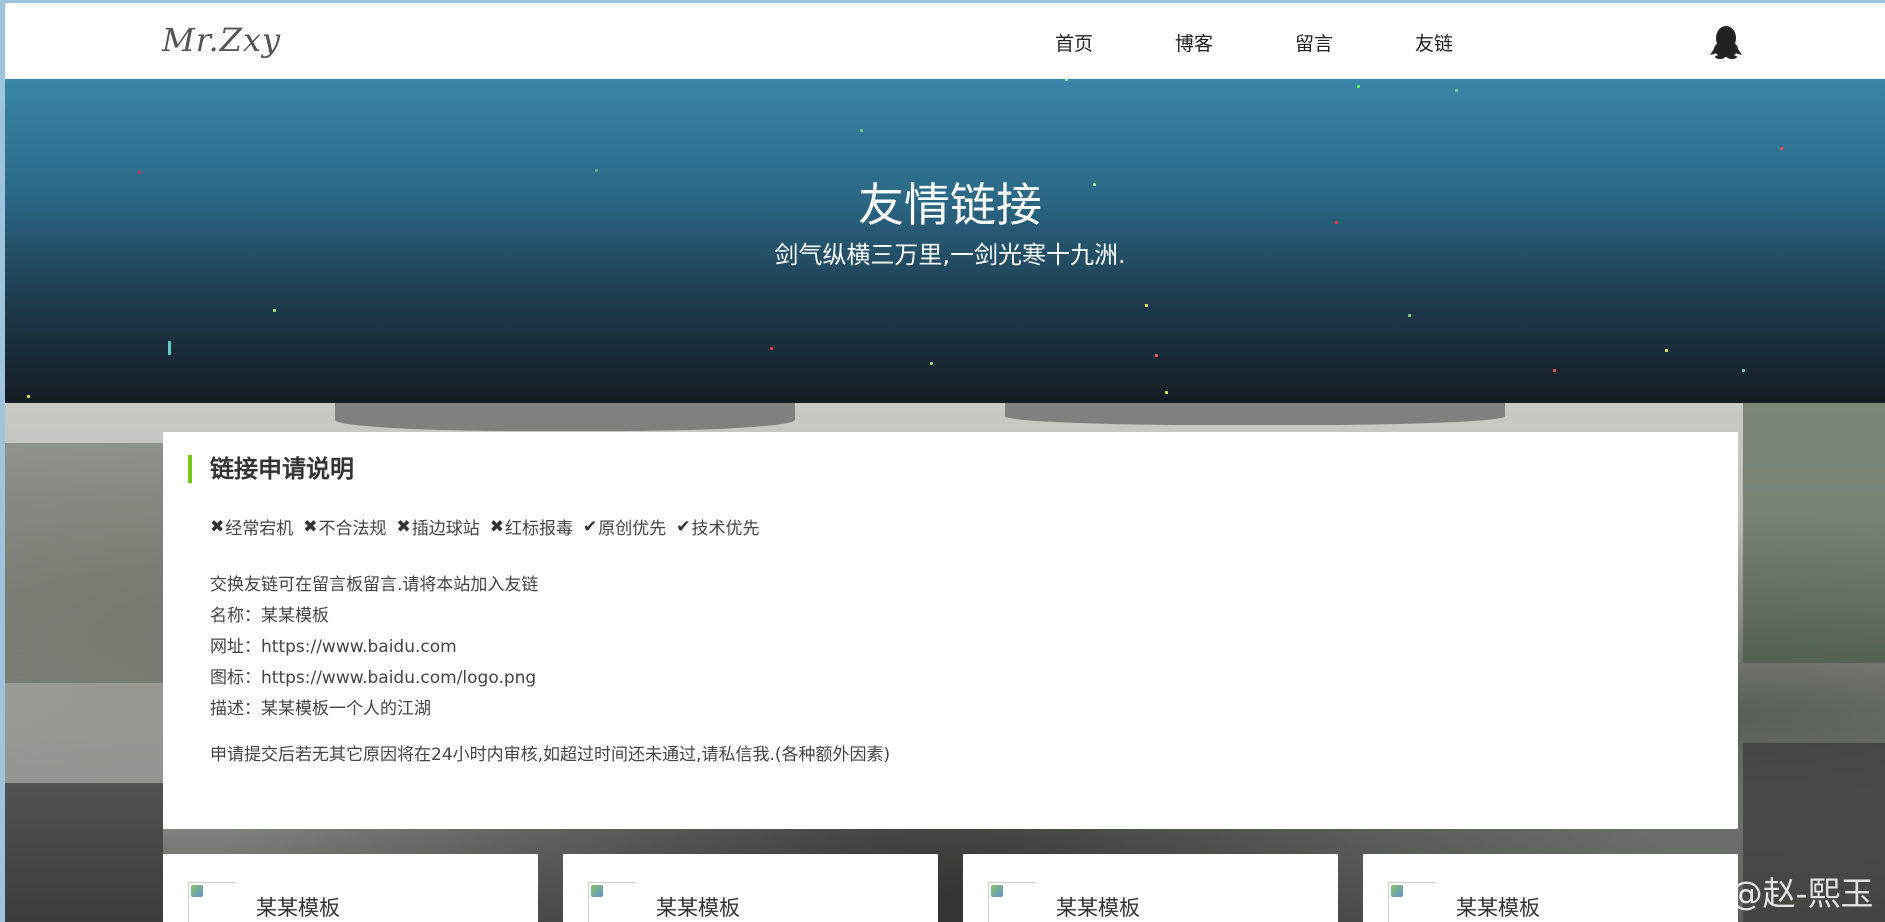  Describe the element at coordinates (1235, 42) in the screenshot. I see `nav-item-blog: 博客` at that location.